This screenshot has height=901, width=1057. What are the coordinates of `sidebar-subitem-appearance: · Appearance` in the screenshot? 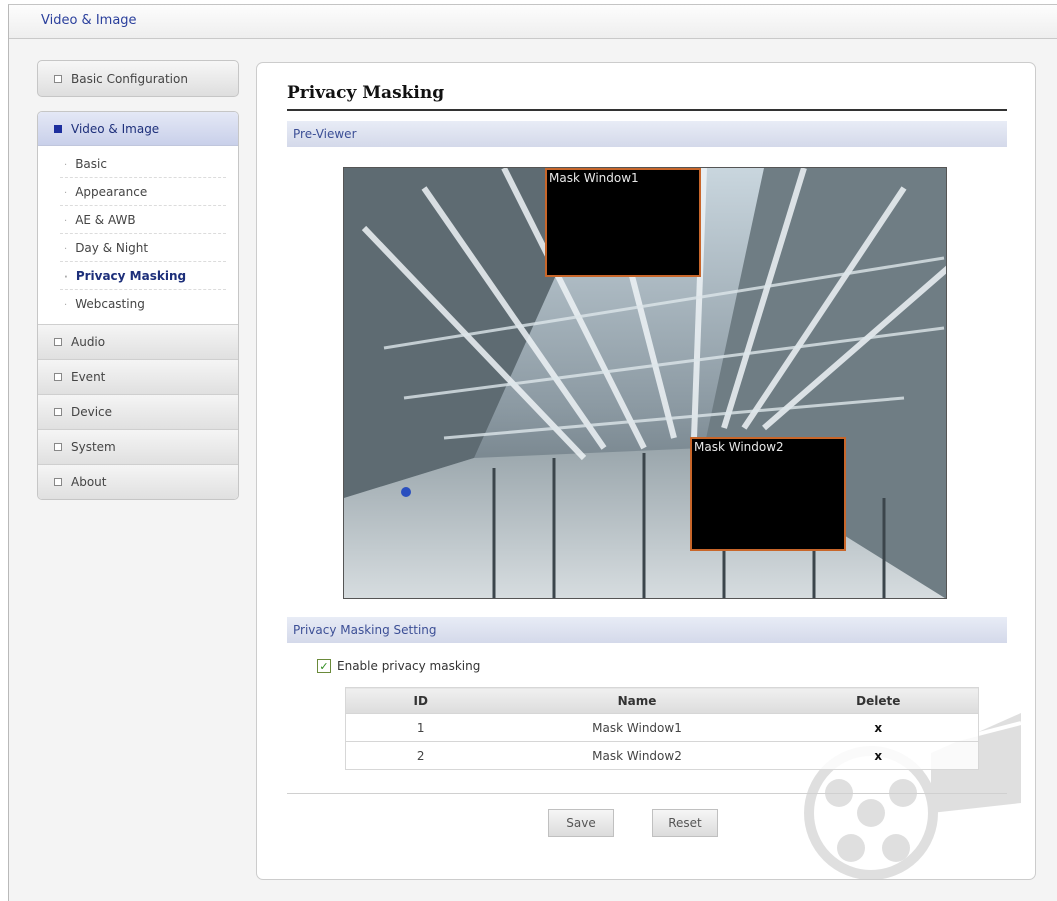 It's located at (143, 192).